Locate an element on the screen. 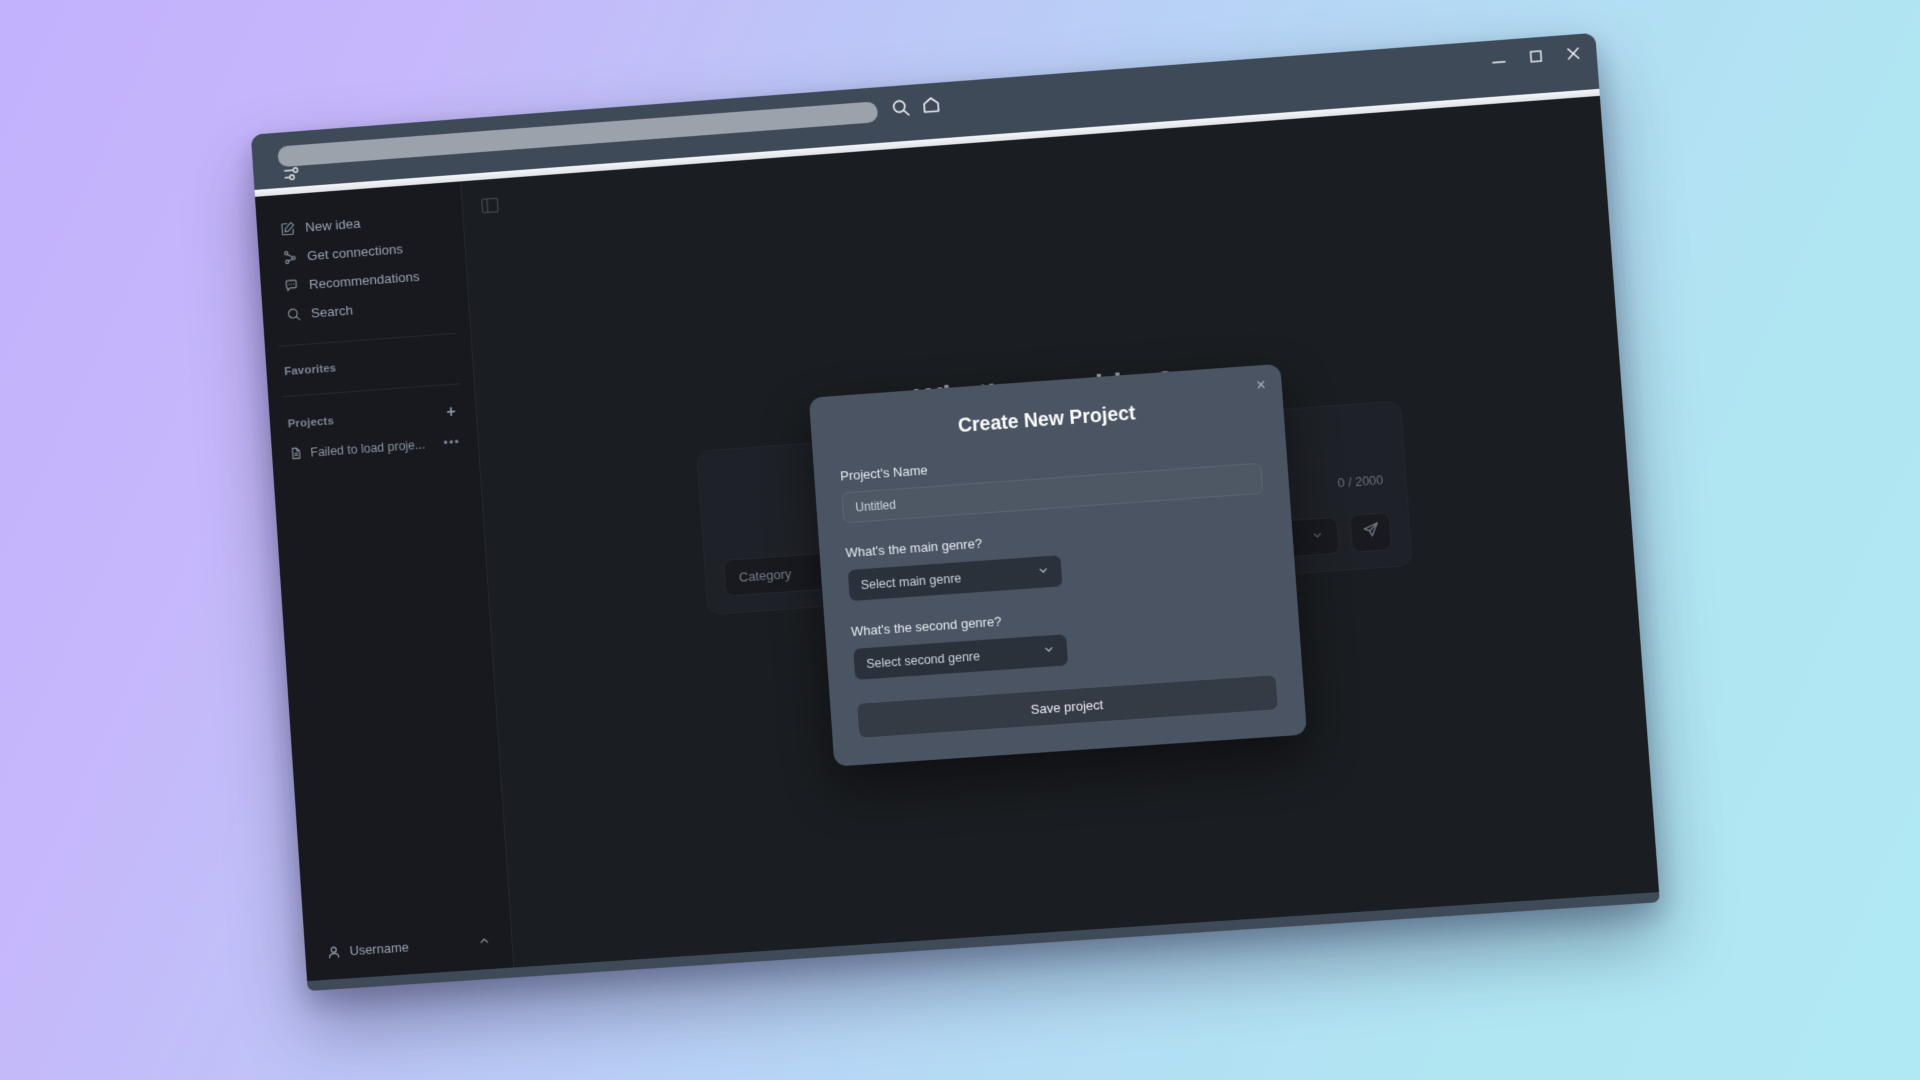 The width and height of the screenshot is (1920, 1080). projects-label: Projects is located at coordinates (311, 423).